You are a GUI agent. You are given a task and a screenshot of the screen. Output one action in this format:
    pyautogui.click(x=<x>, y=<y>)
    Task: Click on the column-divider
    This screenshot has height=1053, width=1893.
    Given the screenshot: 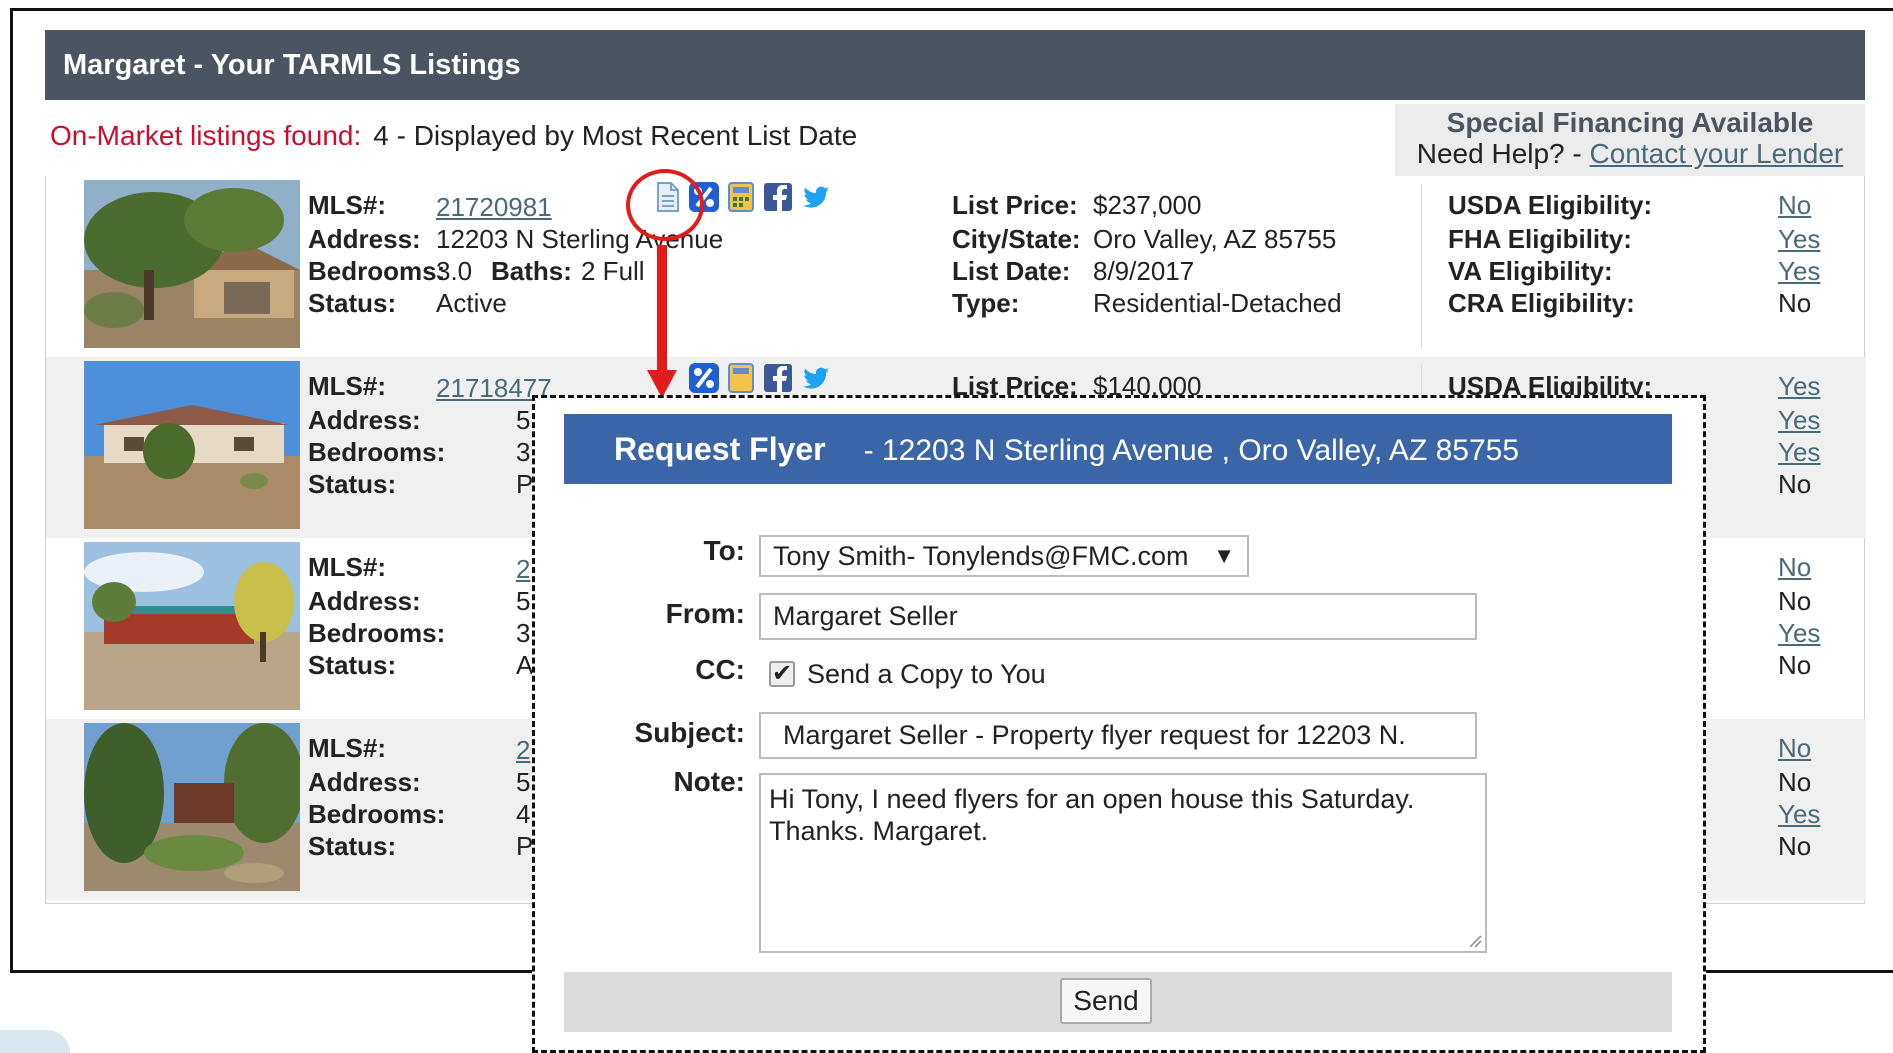 What is the action you would take?
    pyautogui.click(x=1421, y=266)
    